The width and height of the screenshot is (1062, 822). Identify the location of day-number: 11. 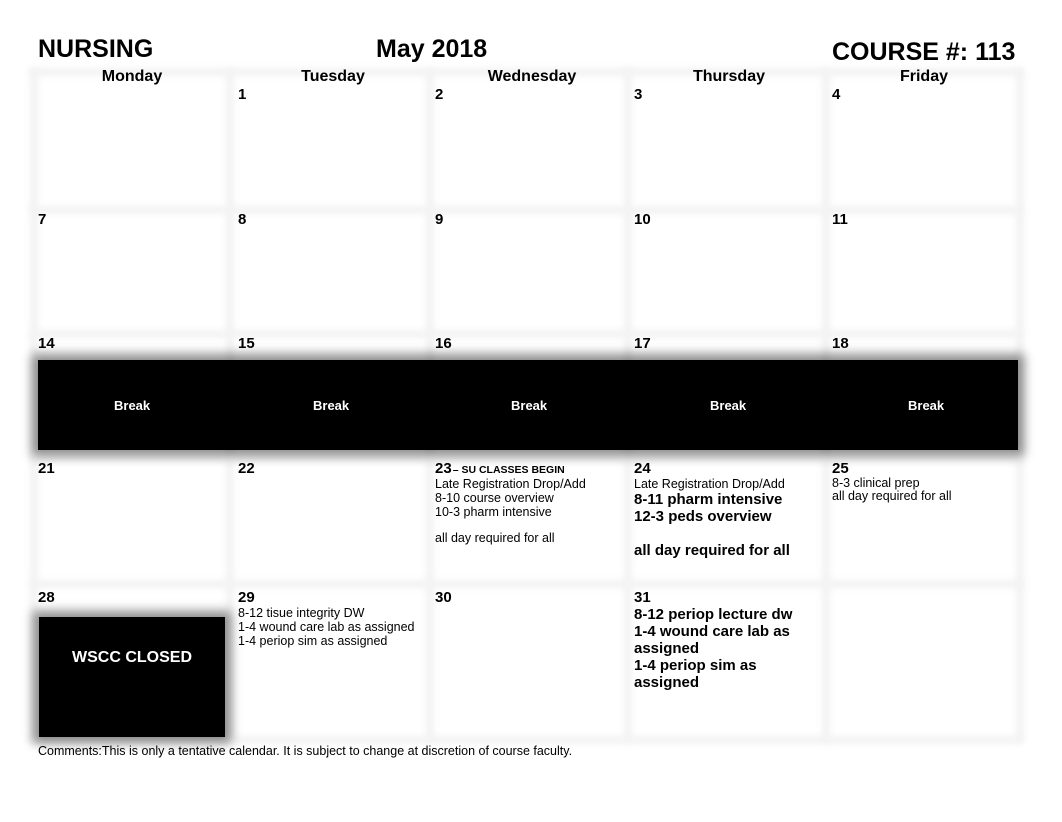
(840, 219).